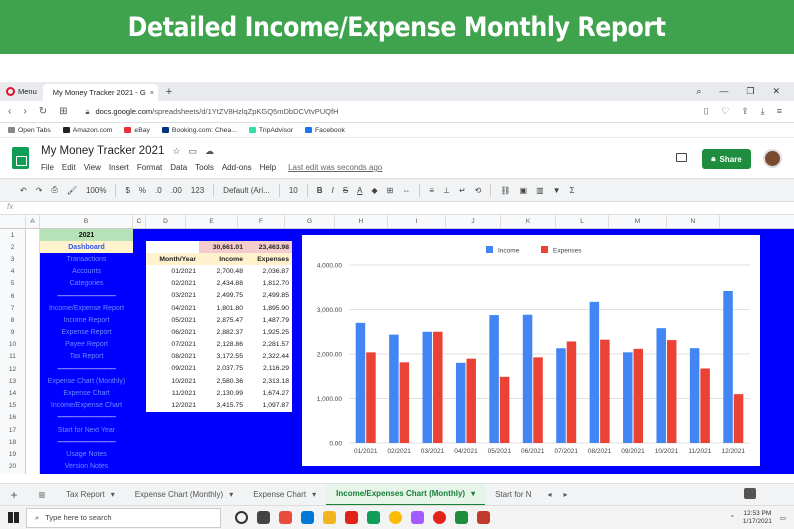 The image size is (794, 529). Describe the element at coordinates (42, 495) in the screenshot. I see `all-sheets-icon: ≡` at that location.